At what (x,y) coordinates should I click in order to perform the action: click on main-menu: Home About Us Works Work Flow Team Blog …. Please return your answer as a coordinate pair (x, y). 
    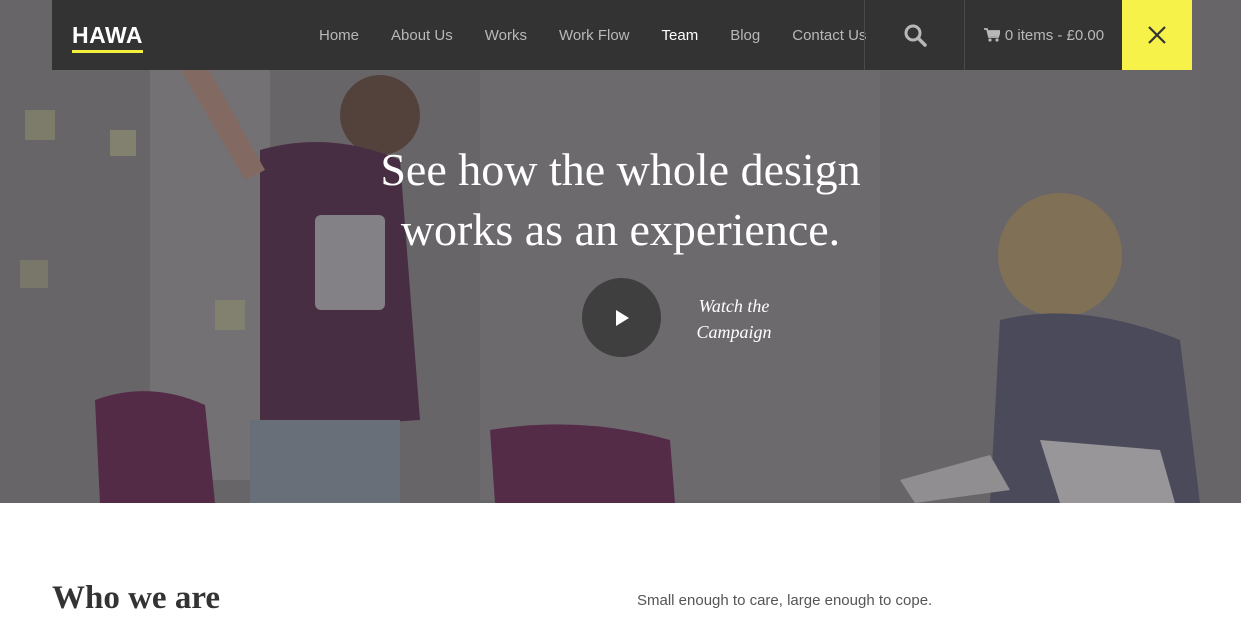
    Looking at the image, I should click on (608, 35).